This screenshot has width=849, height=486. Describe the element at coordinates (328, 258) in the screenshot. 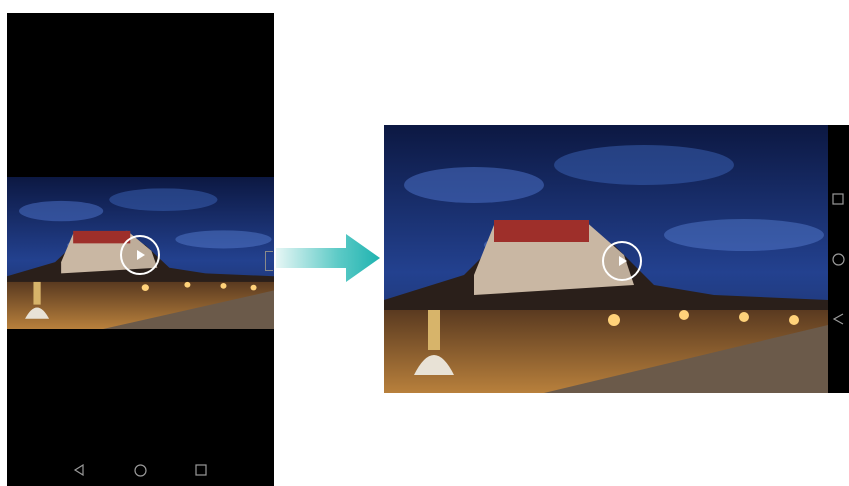

I see `arrow-right-icon` at that location.